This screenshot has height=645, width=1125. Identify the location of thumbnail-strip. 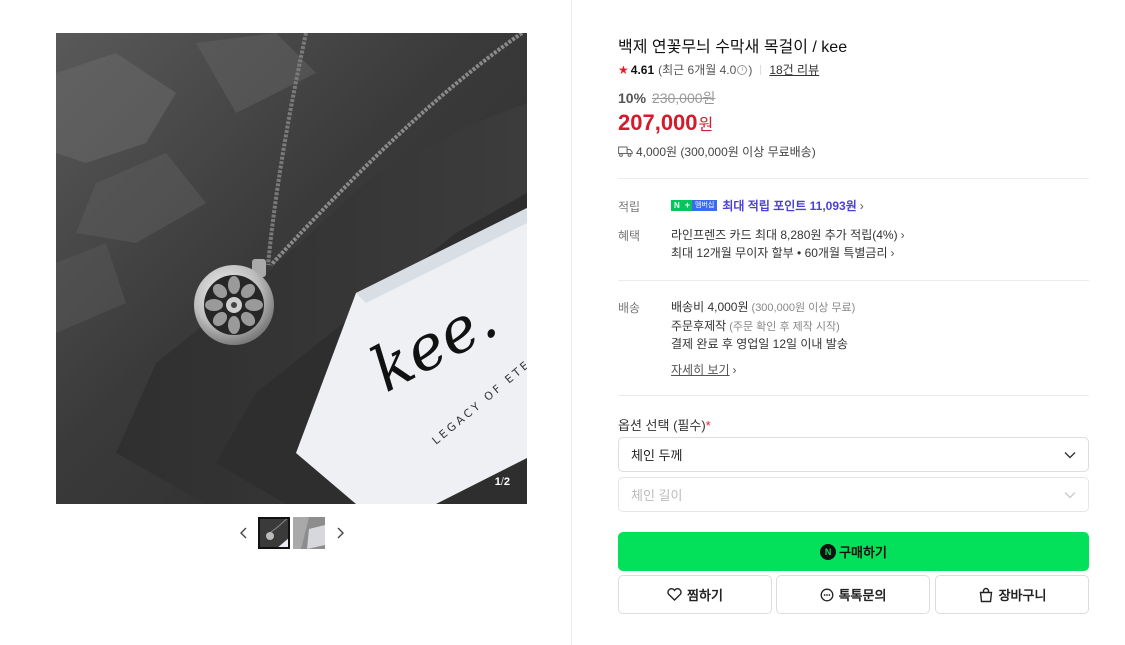
(292, 532).